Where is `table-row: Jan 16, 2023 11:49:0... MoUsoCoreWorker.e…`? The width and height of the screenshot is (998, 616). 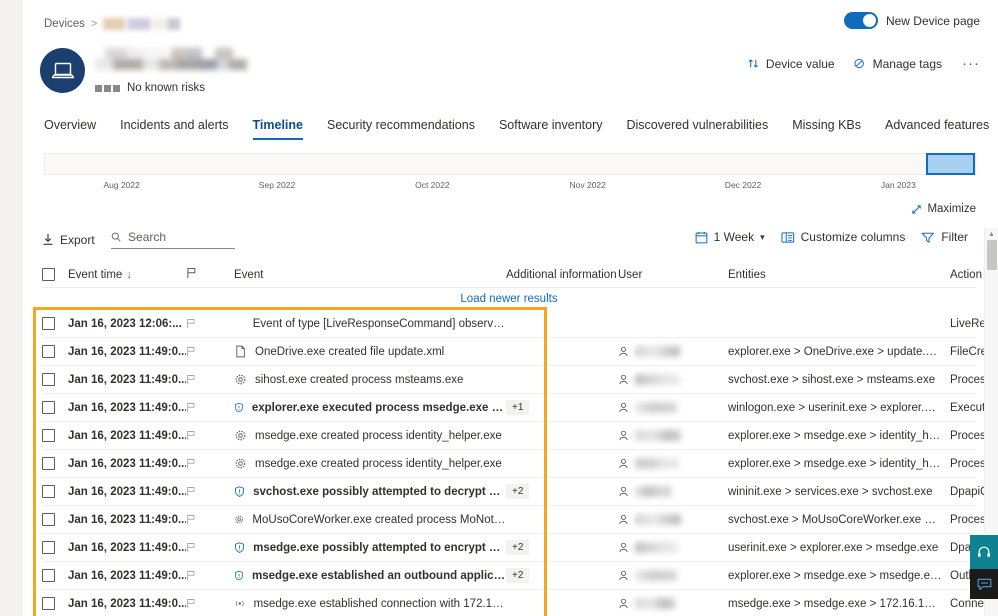
table-row: Jan 16, 2023 11:49:0... MoUsoCoreWorker.e… is located at coordinates (520, 520).